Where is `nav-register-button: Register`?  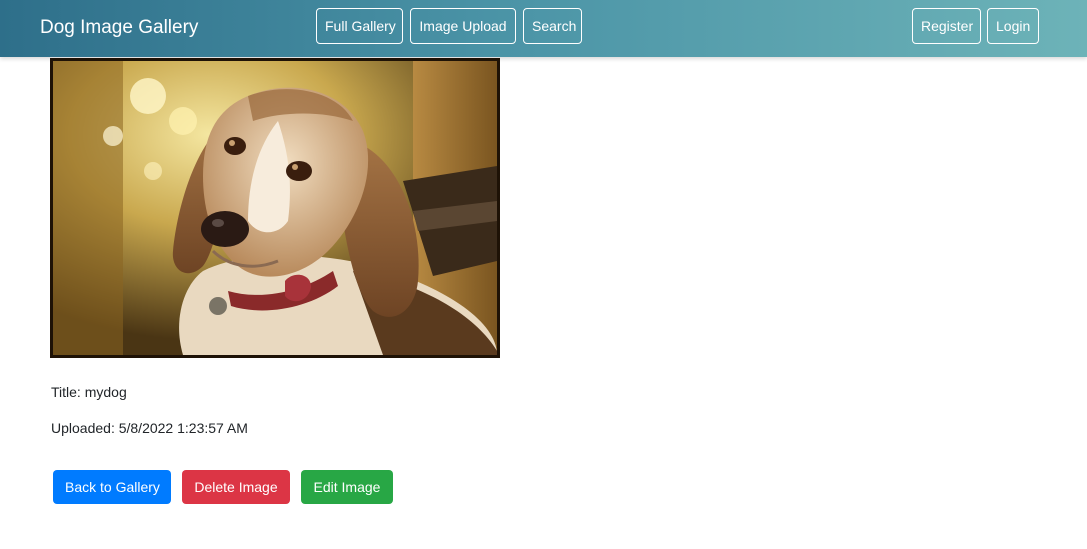
nav-register-button: Register is located at coordinates (946, 26).